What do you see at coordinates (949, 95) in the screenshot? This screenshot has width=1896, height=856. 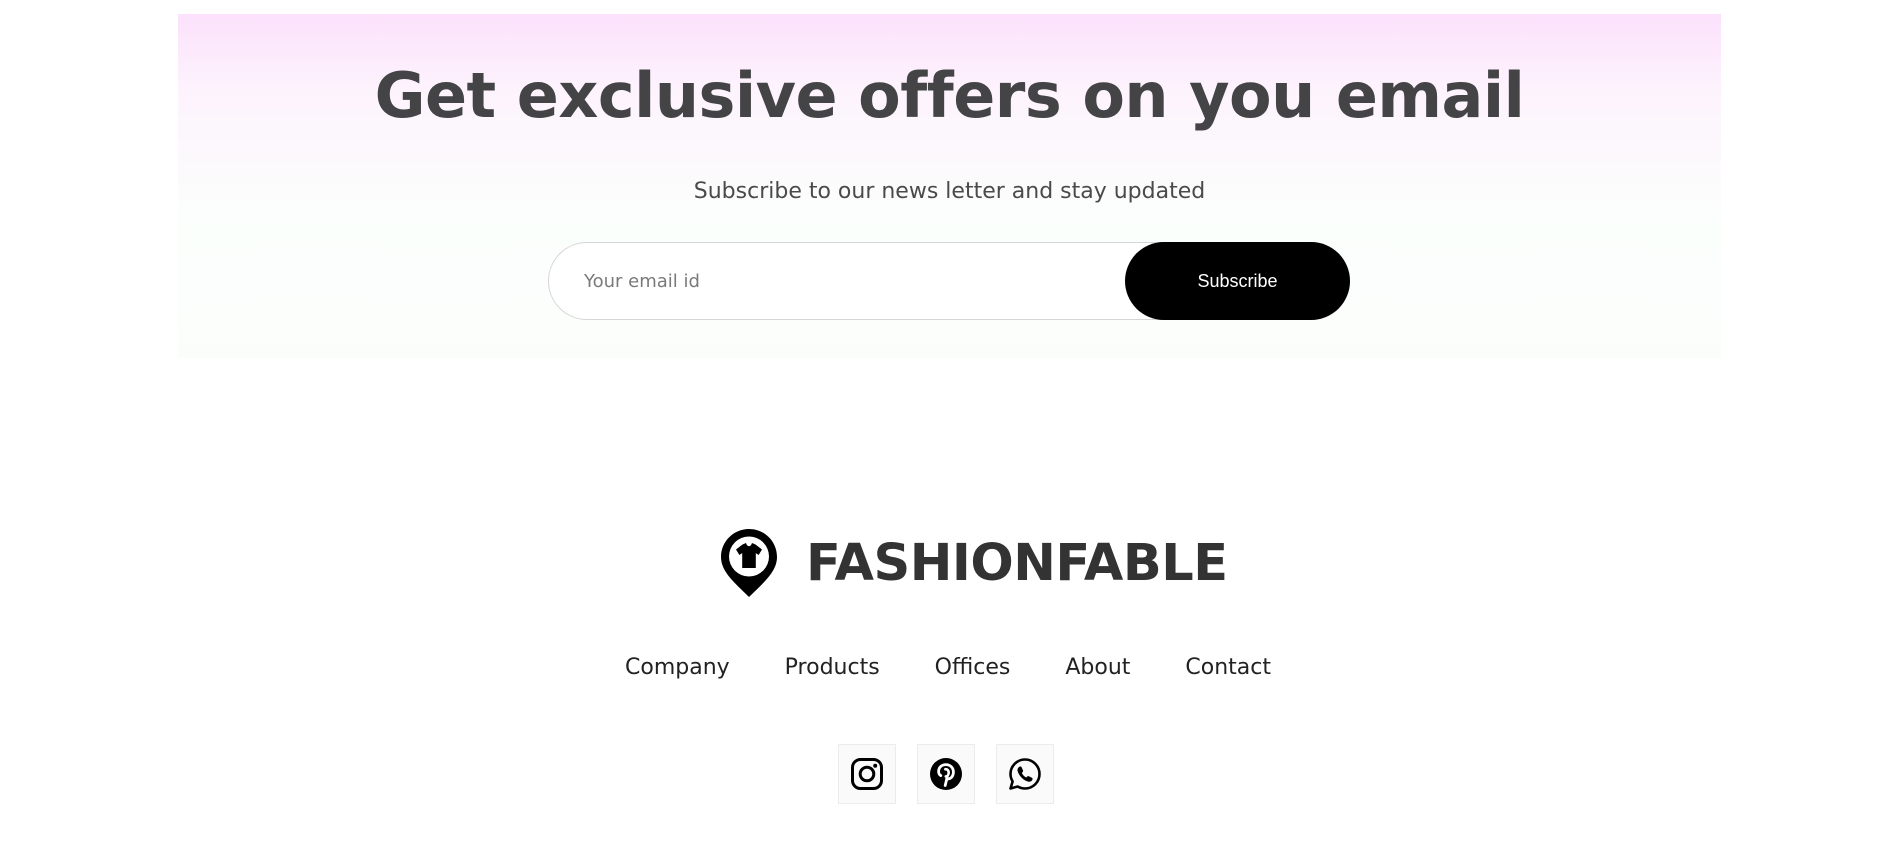 I see `newsletter-title: Get exclusive offers on you email` at bounding box center [949, 95].